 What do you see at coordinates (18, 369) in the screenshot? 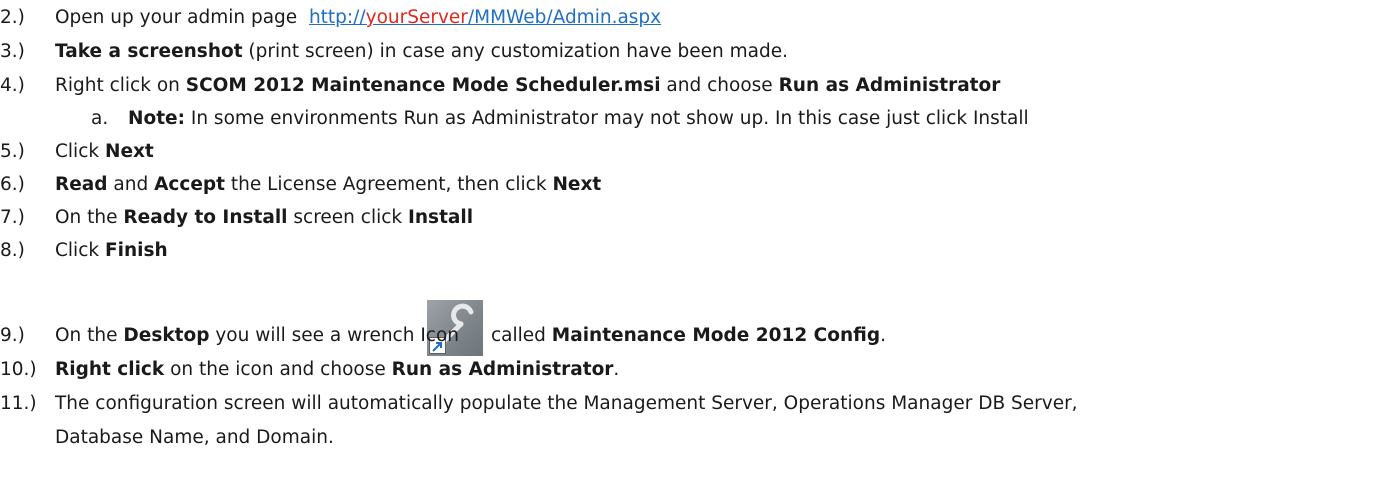
I see `step-number: 10.)` at bounding box center [18, 369].